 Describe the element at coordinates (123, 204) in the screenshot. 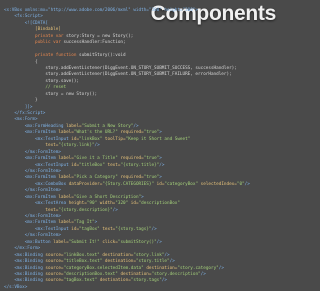

I see `code-token: "320"` at that location.